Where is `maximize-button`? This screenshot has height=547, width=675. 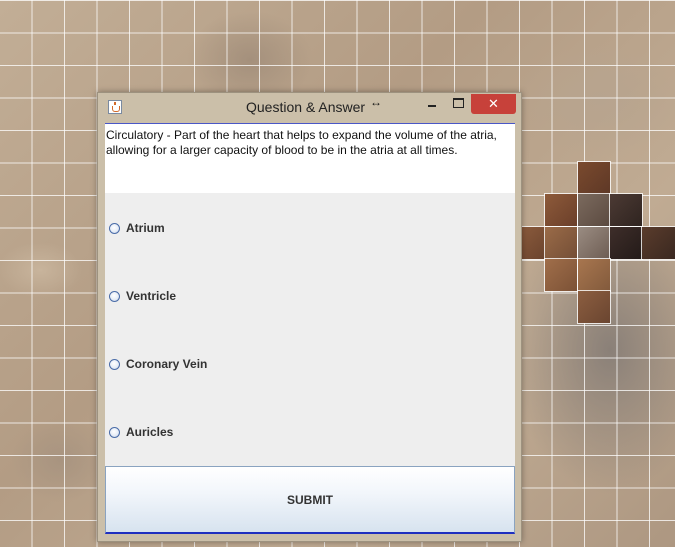 maximize-button is located at coordinates (459, 104).